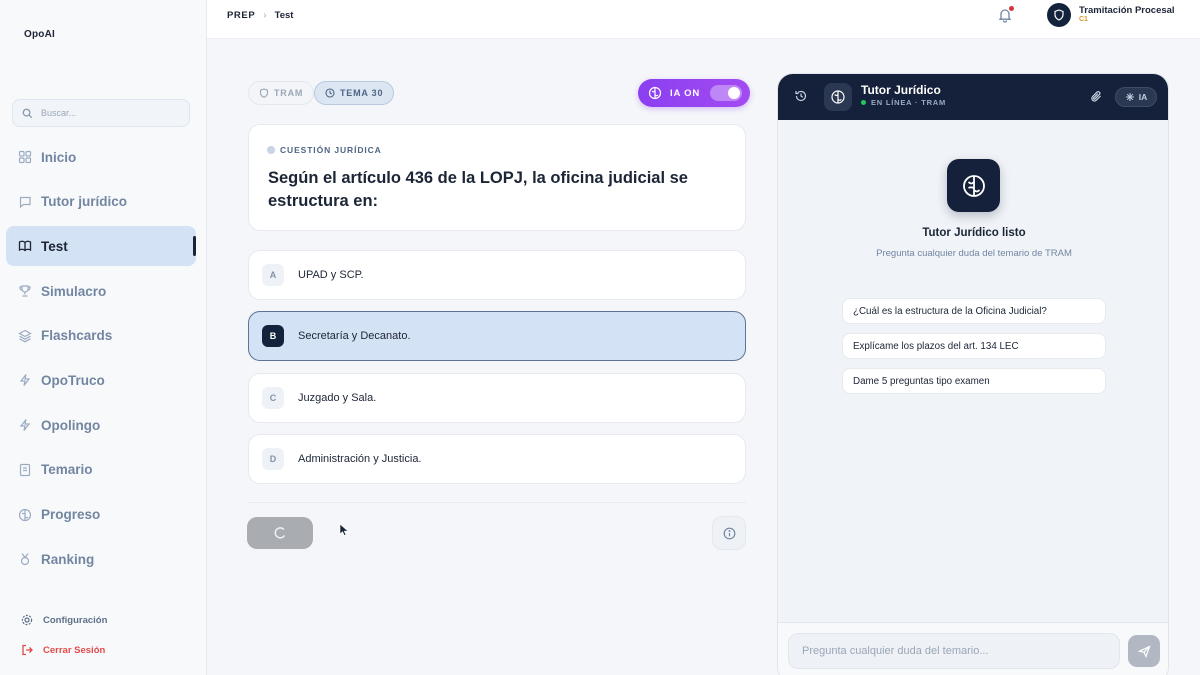 This screenshot has width=1200, height=675. I want to click on send-button, so click(1144, 651).